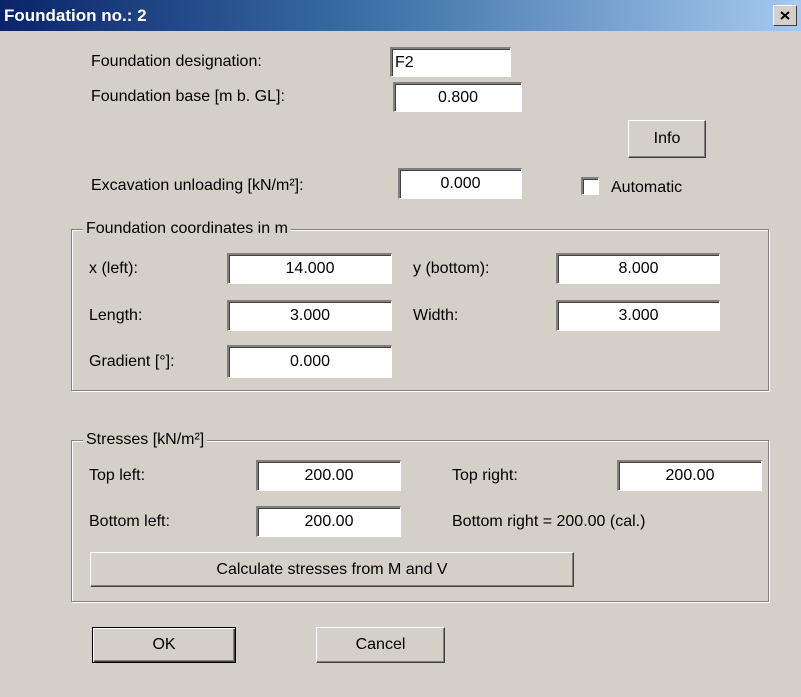  What do you see at coordinates (113, 268) in the screenshot?
I see `x-label: x (left):` at bounding box center [113, 268].